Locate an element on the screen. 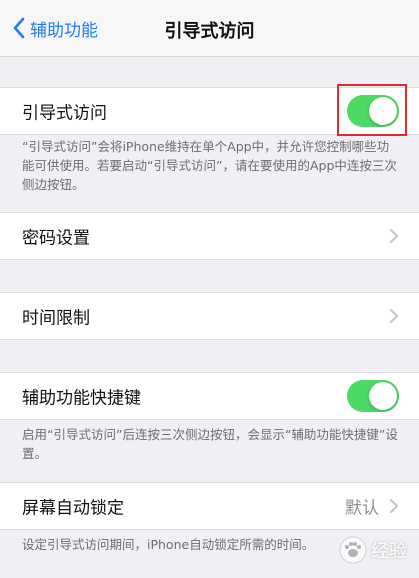 This screenshot has height=578, width=419. passcode-settings-label: 密码设置 is located at coordinates (56, 238).